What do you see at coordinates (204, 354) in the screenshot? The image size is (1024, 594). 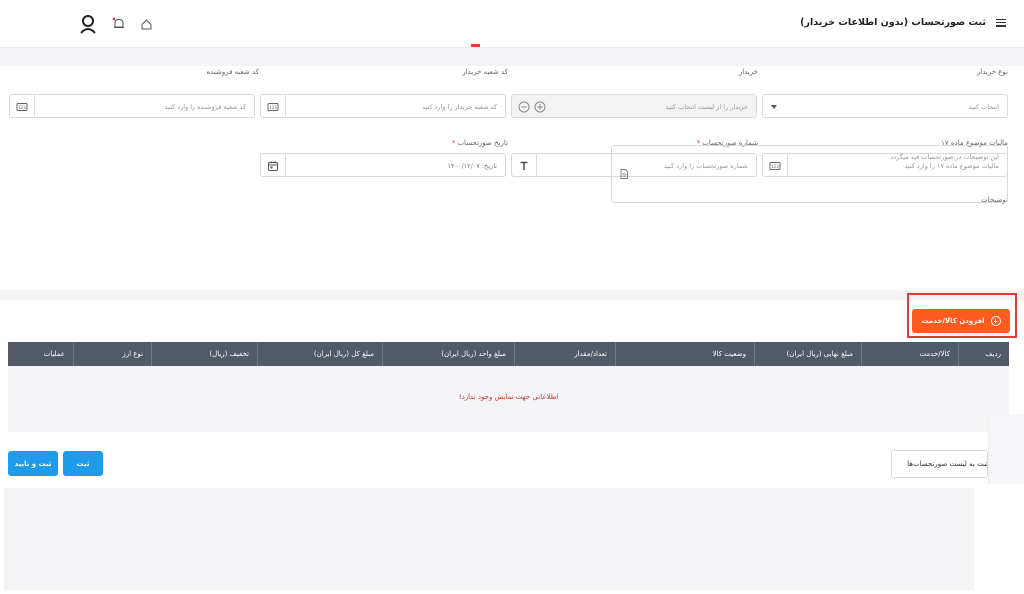 I see `column-header: تخفیف (ریال)` at bounding box center [204, 354].